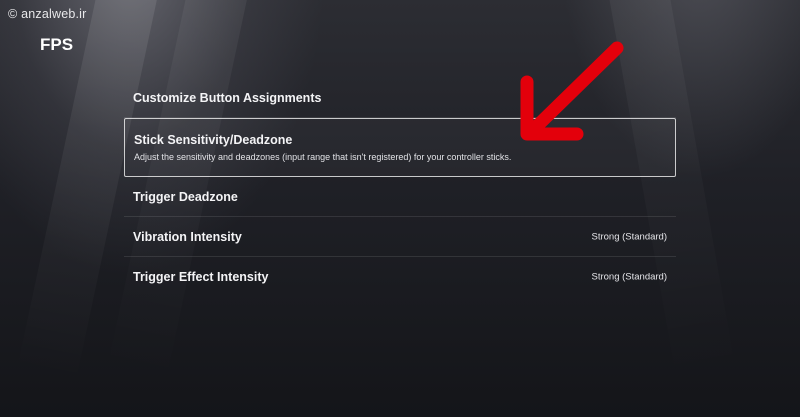 Image resolution: width=800 pixels, height=417 pixels. I want to click on menu-item-label: Trigger Effect Intensity, so click(201, 277).